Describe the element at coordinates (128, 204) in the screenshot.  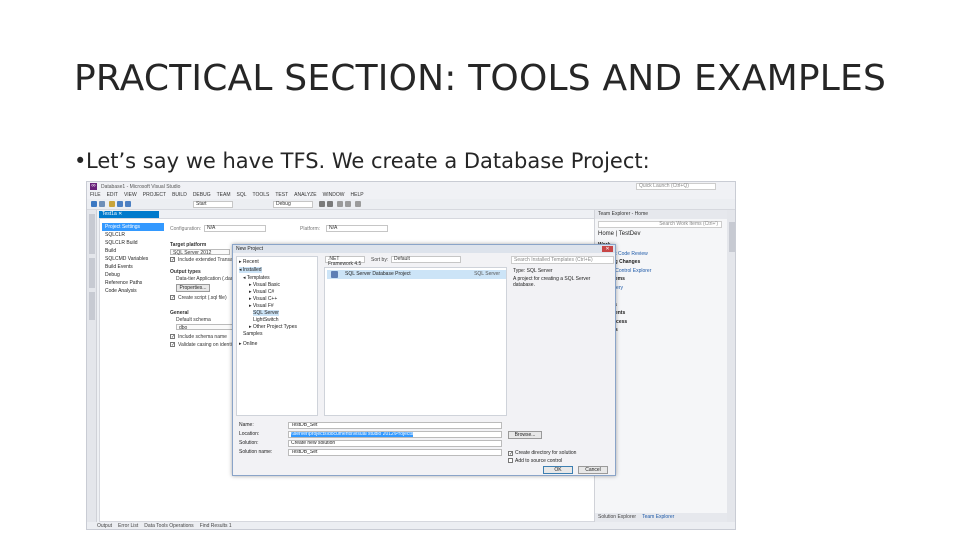
I see `save-all-icon` at that location.